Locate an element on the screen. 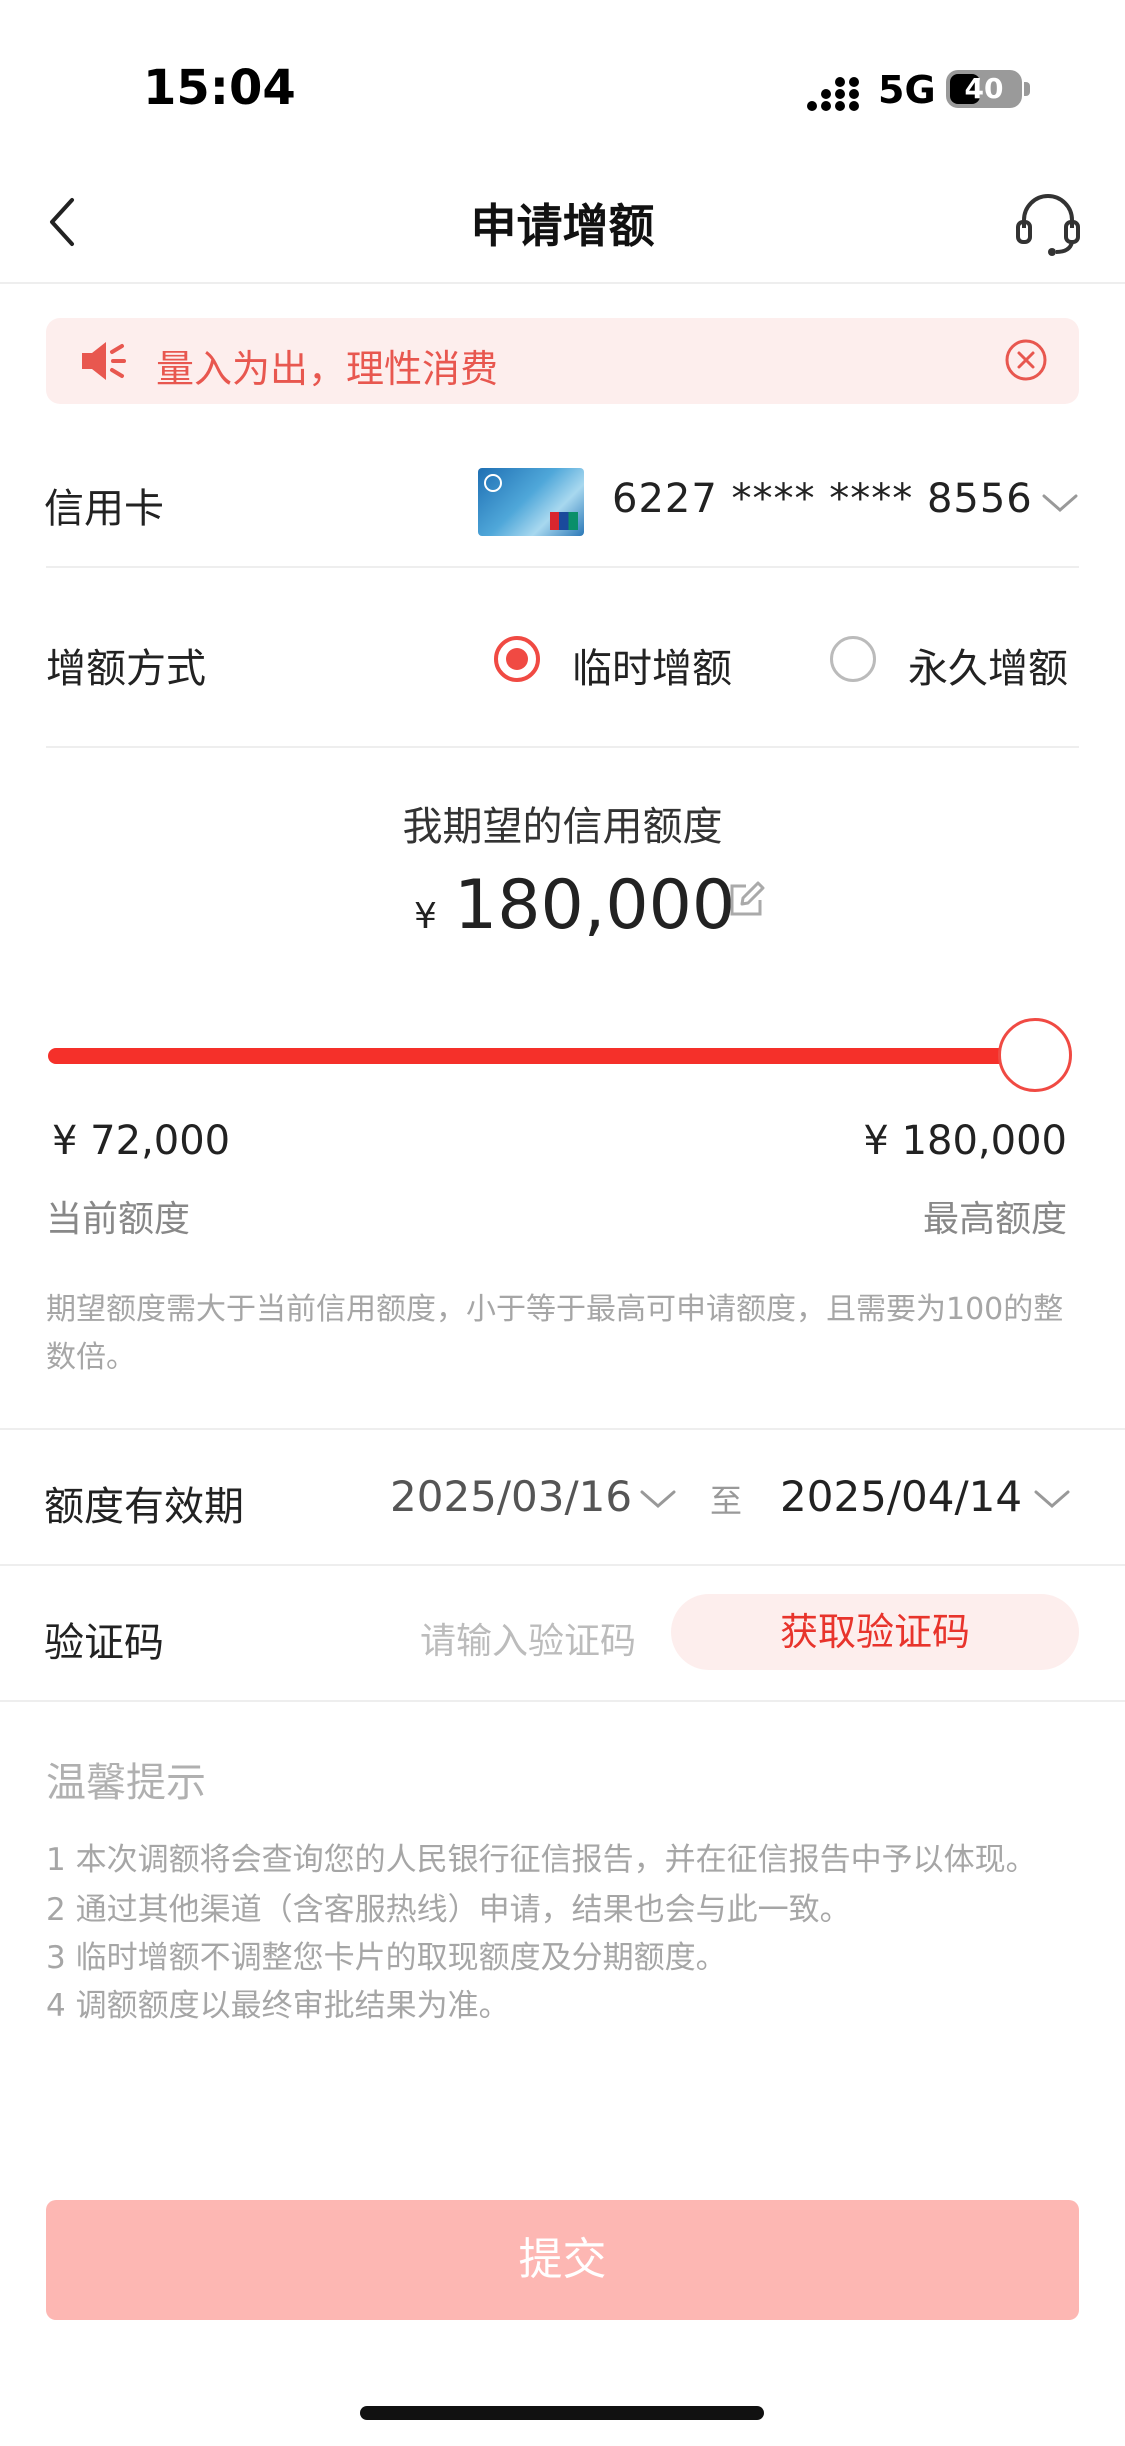  get-code-button-label: 获取验证码 is located at coordinates (874, 1632).